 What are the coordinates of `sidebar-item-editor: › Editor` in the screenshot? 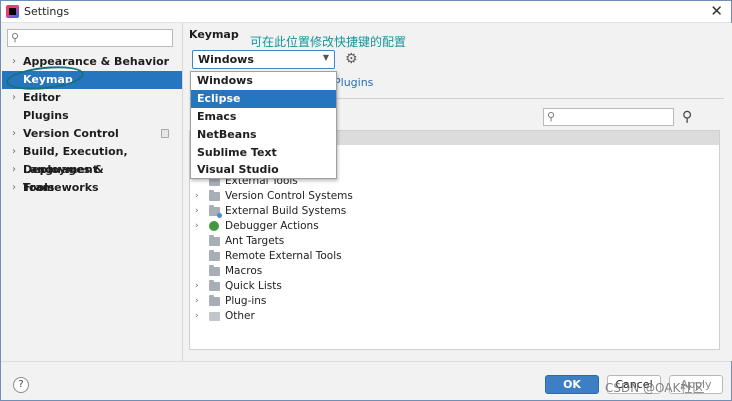 It's located at (92, 98).